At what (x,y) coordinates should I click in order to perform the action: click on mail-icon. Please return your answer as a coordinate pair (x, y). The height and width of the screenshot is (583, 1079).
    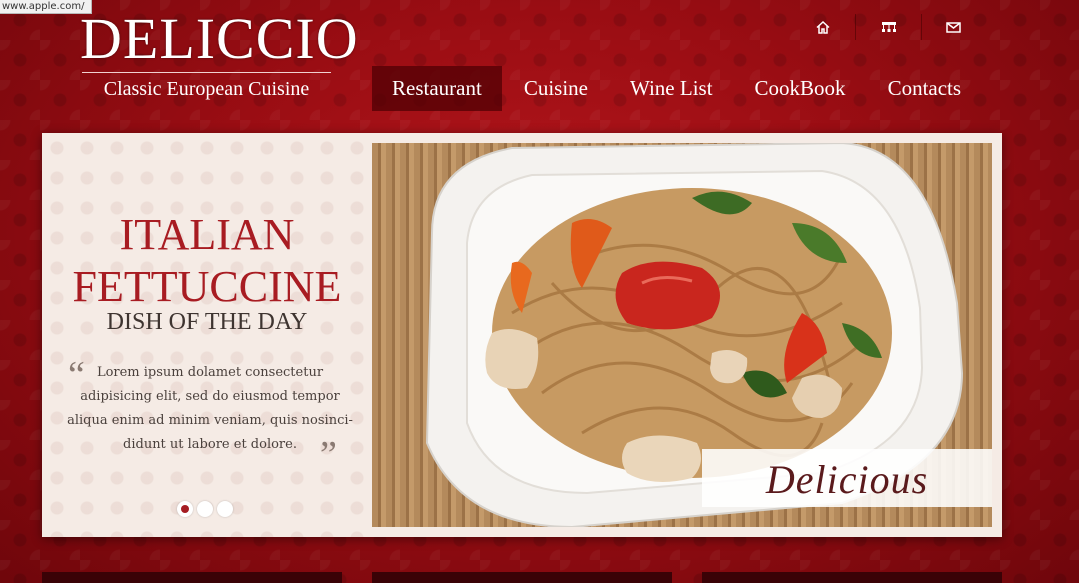
    Looking at the image, I should click on (953, 27).